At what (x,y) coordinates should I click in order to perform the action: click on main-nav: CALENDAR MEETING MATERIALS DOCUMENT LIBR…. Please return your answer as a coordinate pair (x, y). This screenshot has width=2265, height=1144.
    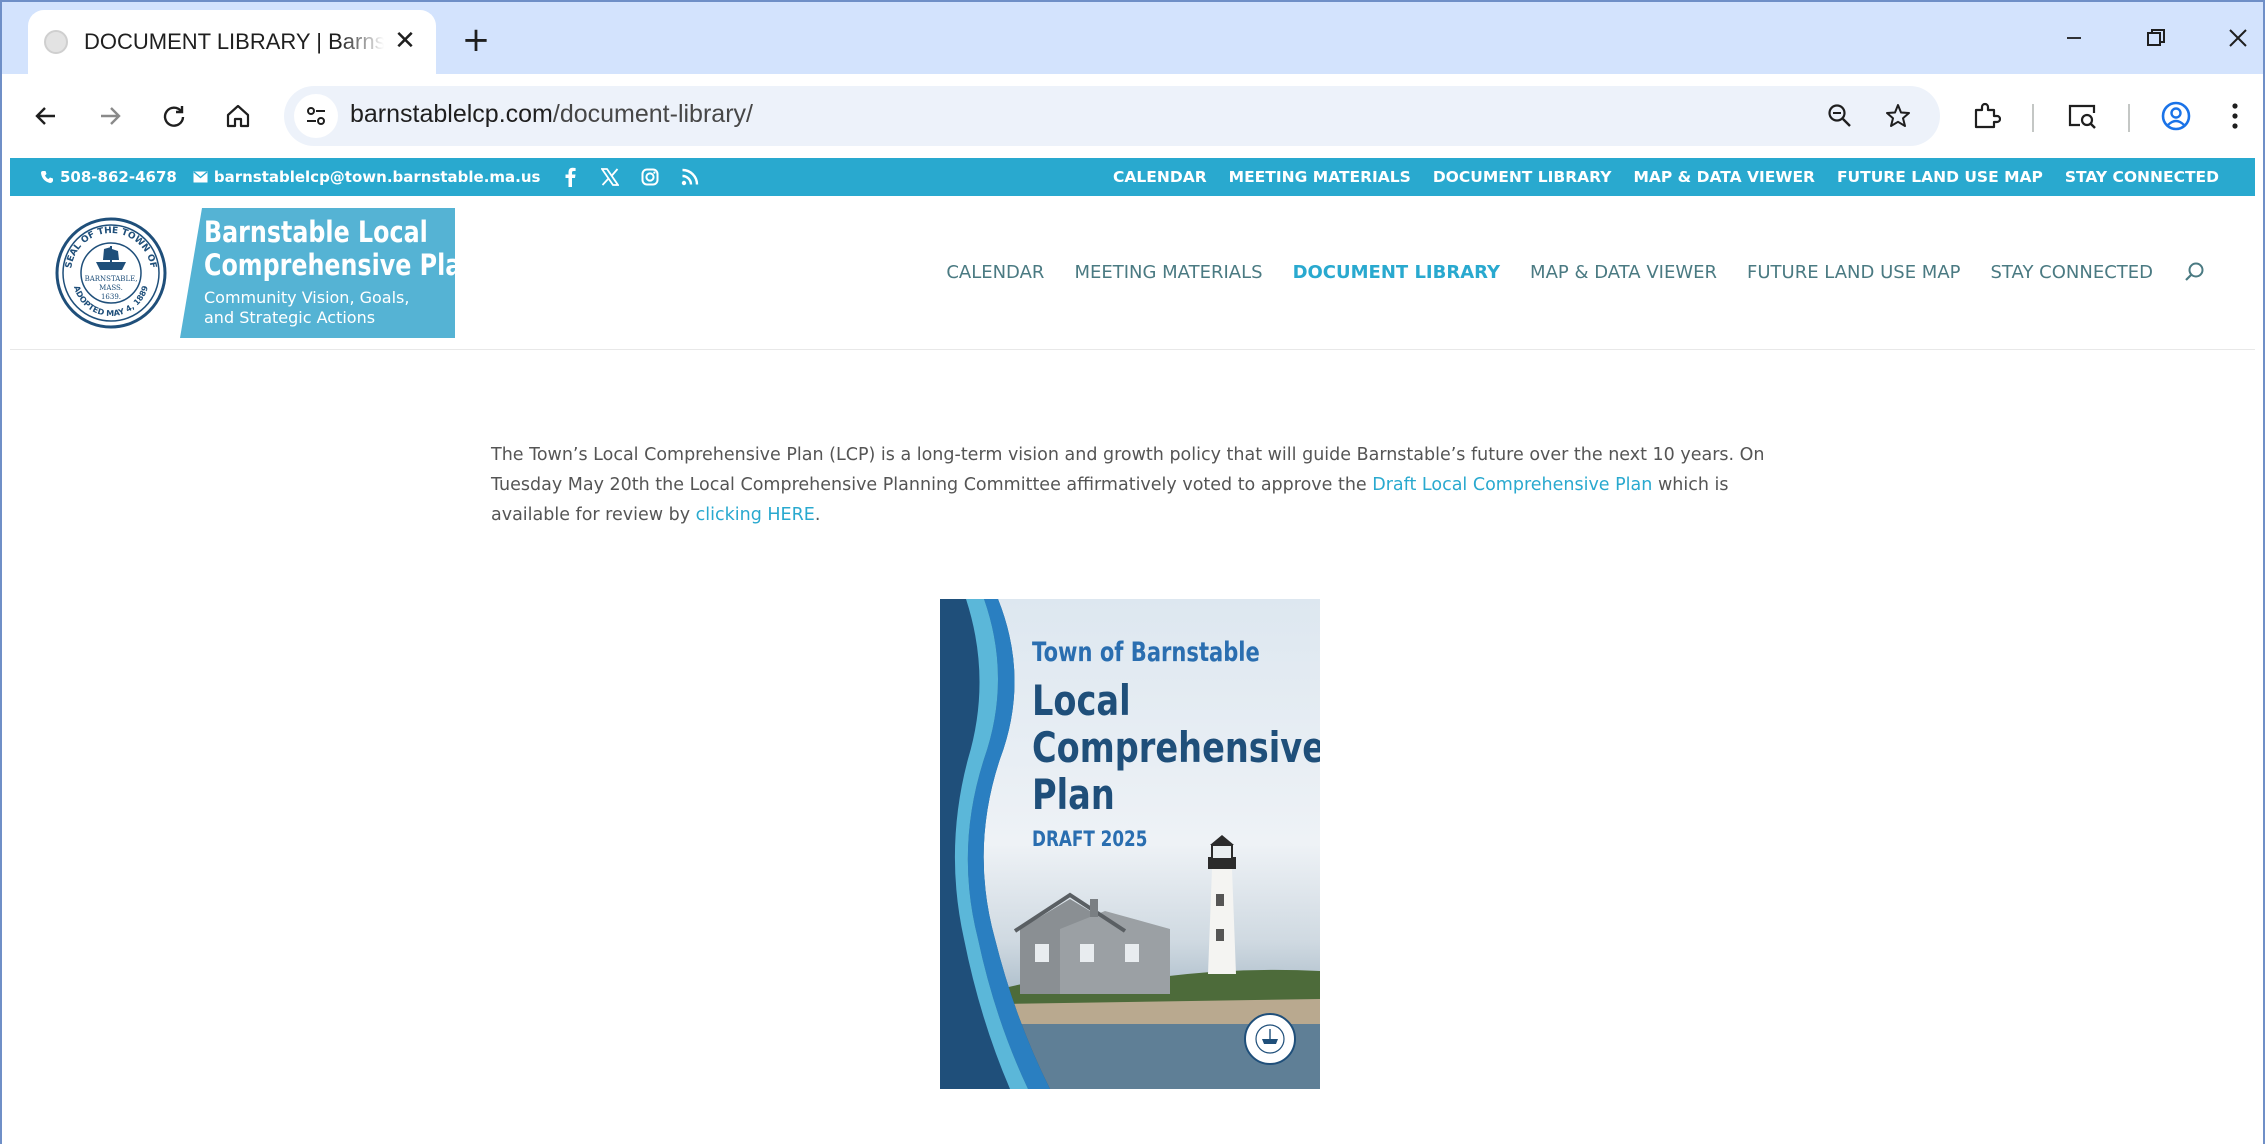
    Looking at the image, I should click on (1576, 272).